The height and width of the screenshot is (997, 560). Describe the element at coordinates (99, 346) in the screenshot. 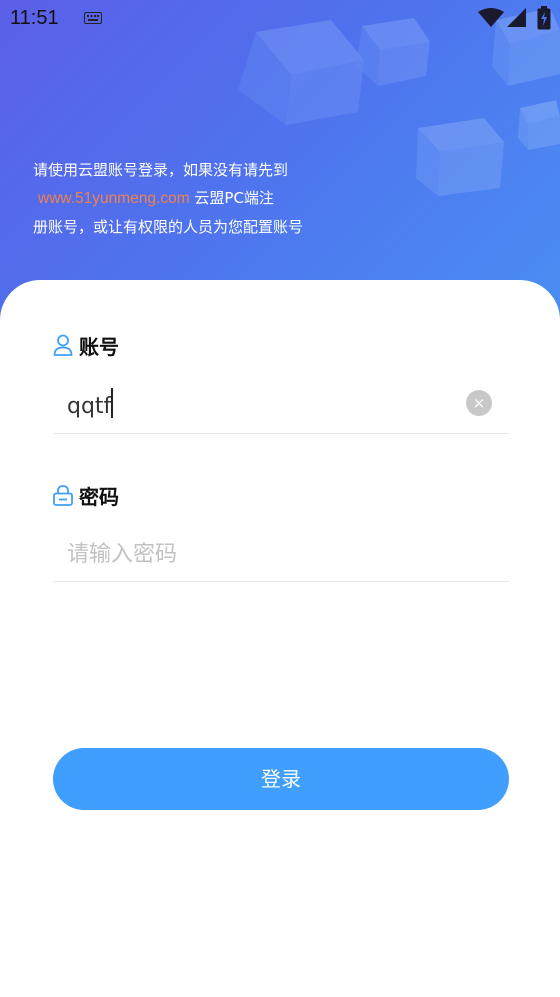

I see `account-label-text: 账号` at that location.